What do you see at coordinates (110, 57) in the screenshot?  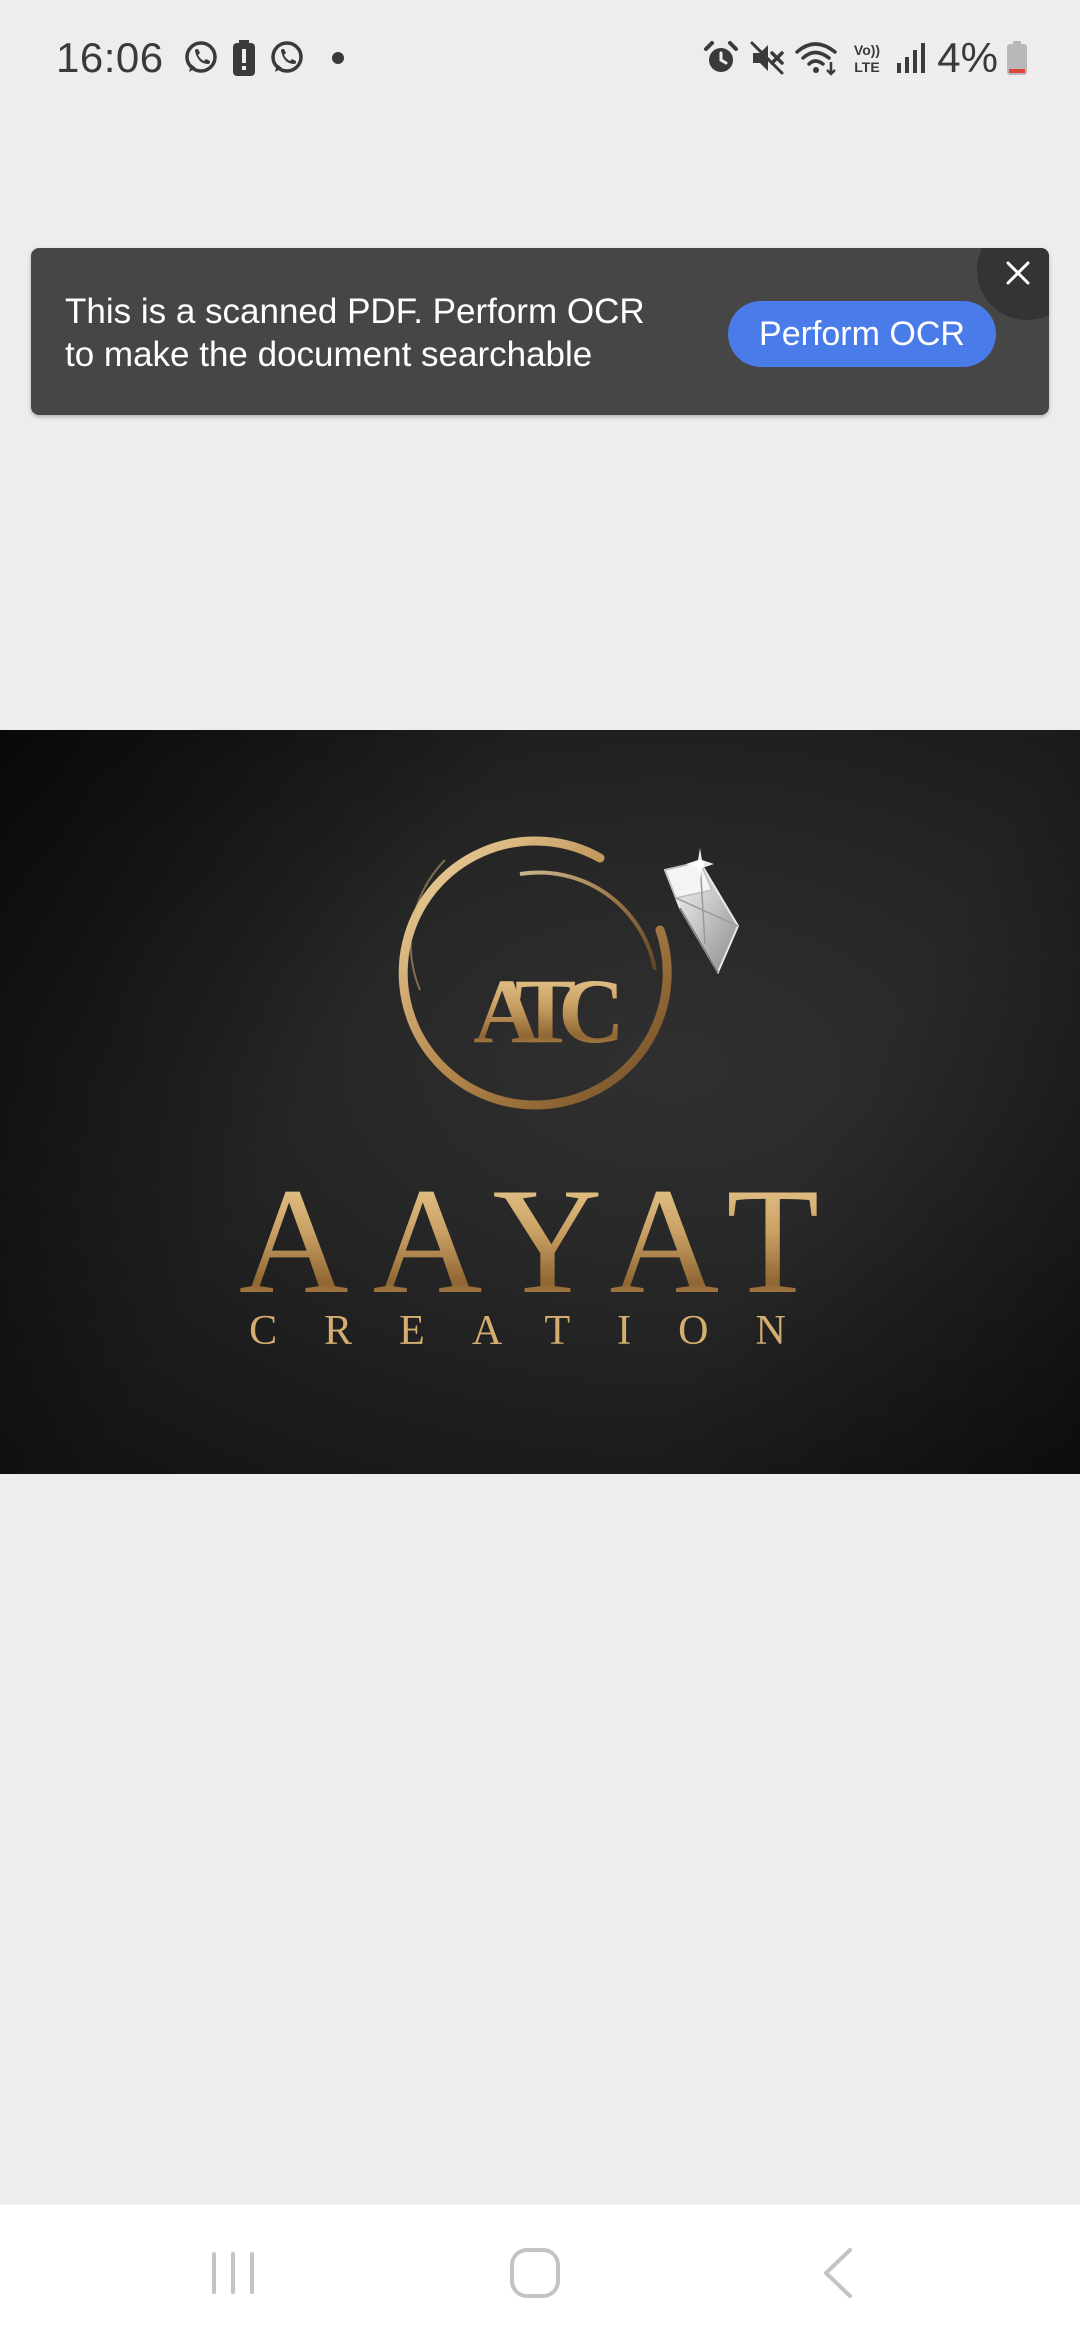 I see `status-time: 16:06` at bounding box center [110, 57].